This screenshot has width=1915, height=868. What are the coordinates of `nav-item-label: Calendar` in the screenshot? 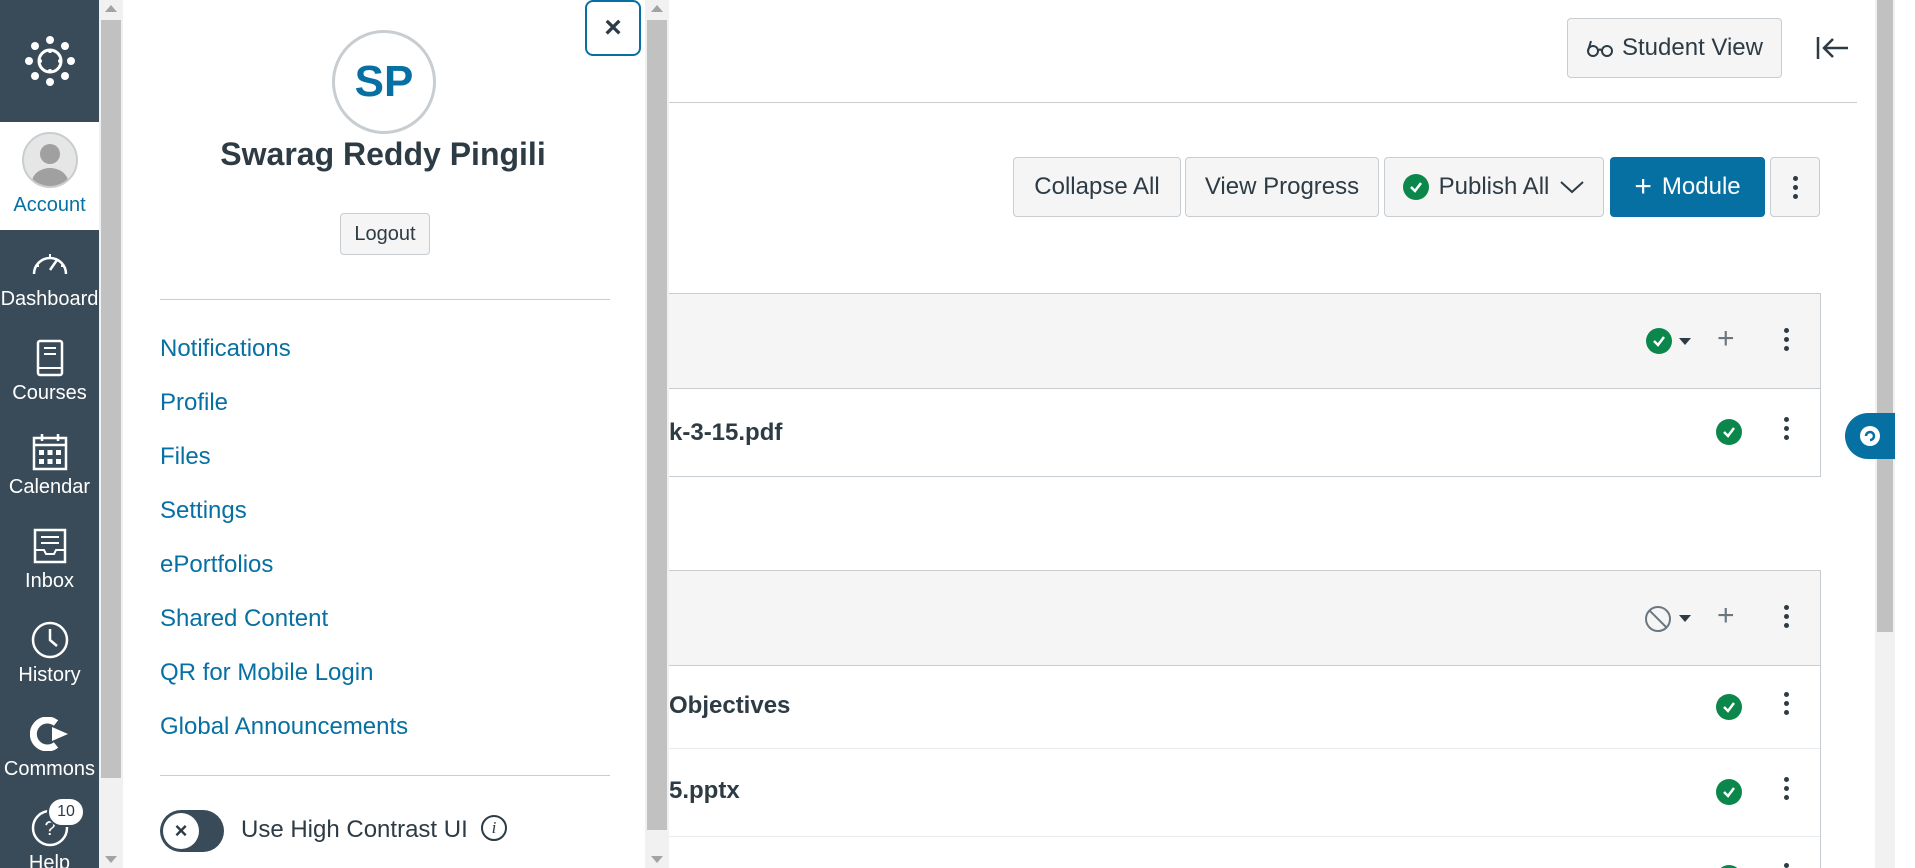 It's located at (49, 487).